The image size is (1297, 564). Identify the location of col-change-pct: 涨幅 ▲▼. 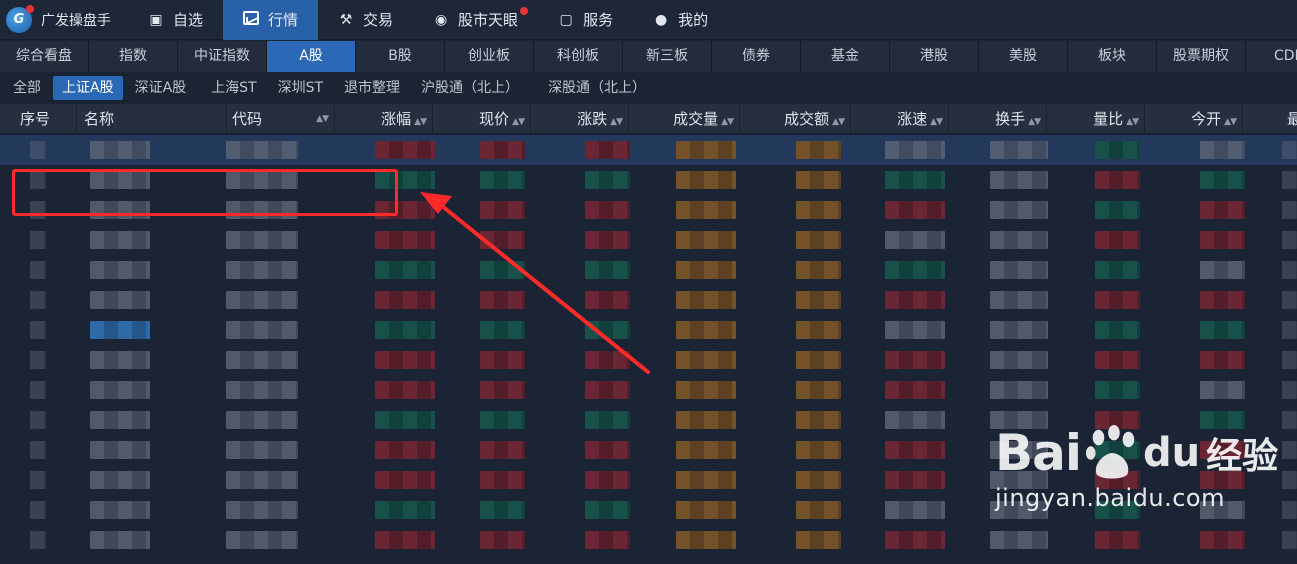
(384, 119).